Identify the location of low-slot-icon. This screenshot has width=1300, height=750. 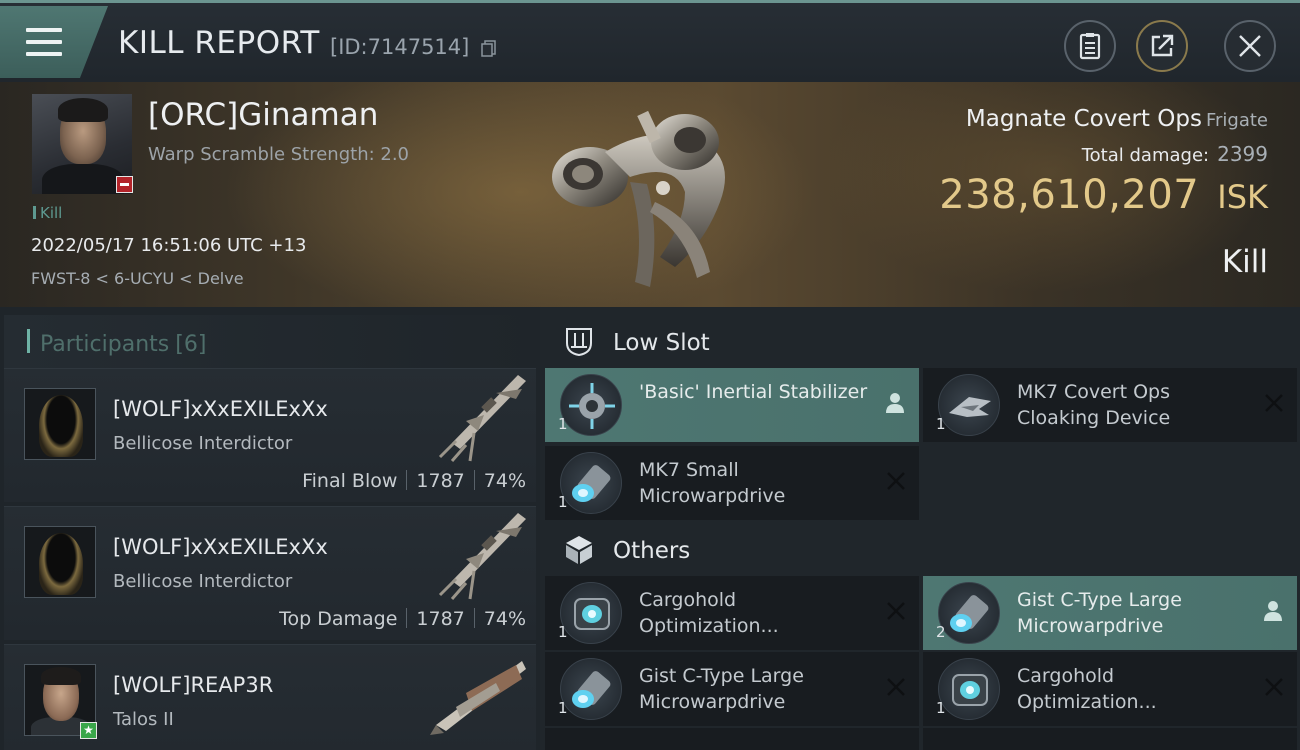
(579, 342).